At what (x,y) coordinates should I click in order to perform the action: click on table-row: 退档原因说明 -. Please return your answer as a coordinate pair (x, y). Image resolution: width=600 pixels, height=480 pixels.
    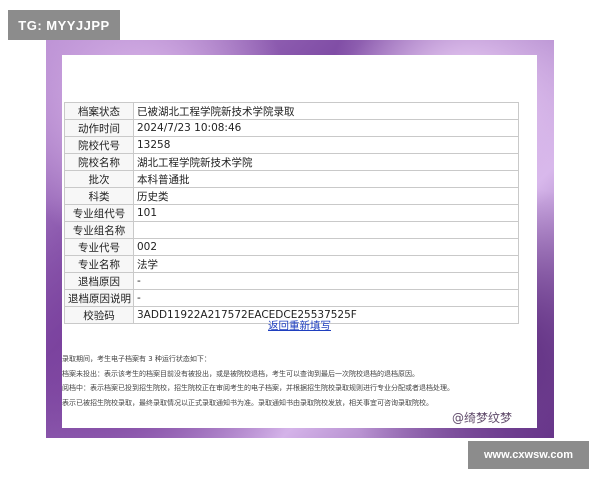
    Looking at the image, I should click on (291, 298).